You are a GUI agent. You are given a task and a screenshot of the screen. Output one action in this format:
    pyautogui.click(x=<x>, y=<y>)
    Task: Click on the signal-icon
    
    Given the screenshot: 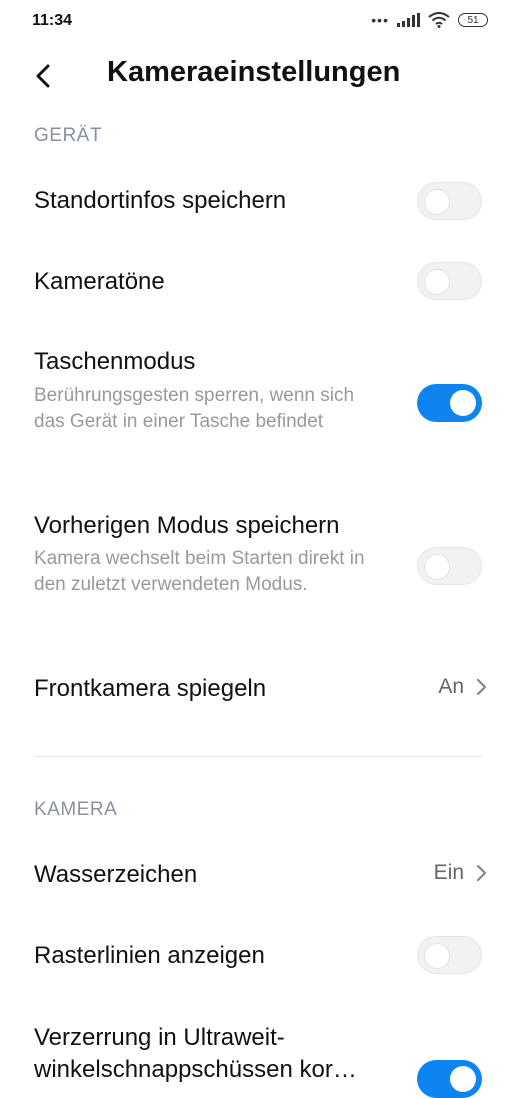 What is the action you would take?
    pyautogui.click(x=408, y=20)
    